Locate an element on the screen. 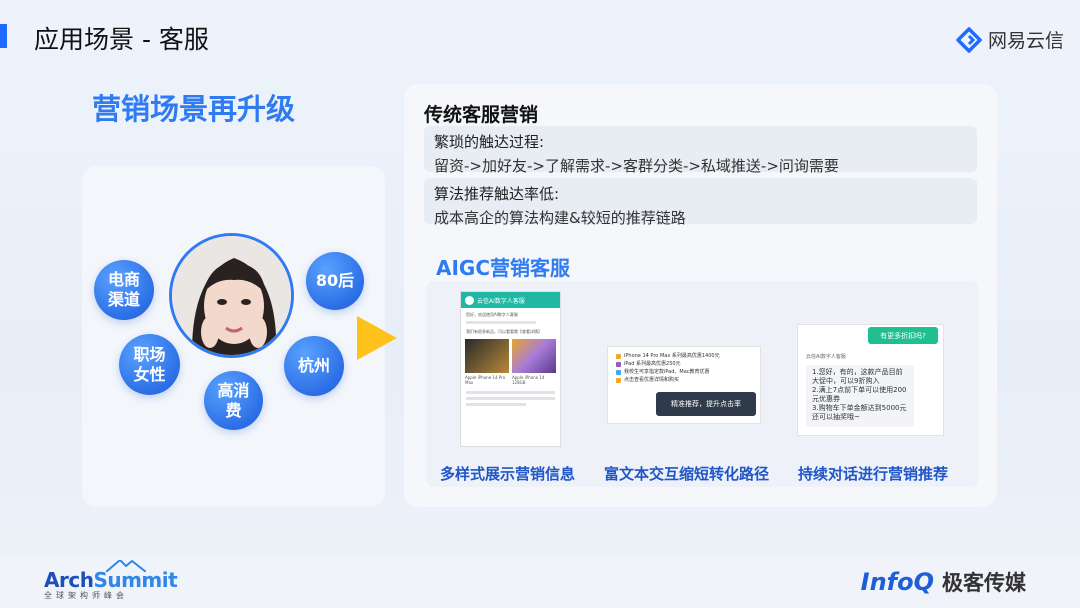  woman-portrait-icon is located at coordinates (231, 295).